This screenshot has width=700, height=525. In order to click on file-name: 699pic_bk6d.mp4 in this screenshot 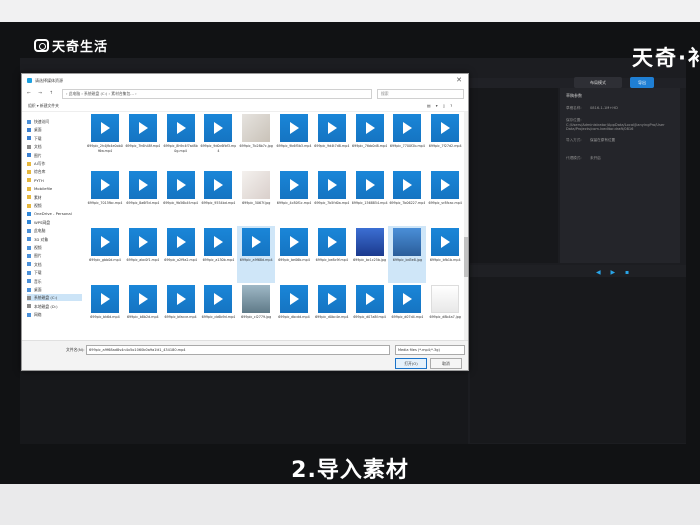, I will do `click(105, 317)`.